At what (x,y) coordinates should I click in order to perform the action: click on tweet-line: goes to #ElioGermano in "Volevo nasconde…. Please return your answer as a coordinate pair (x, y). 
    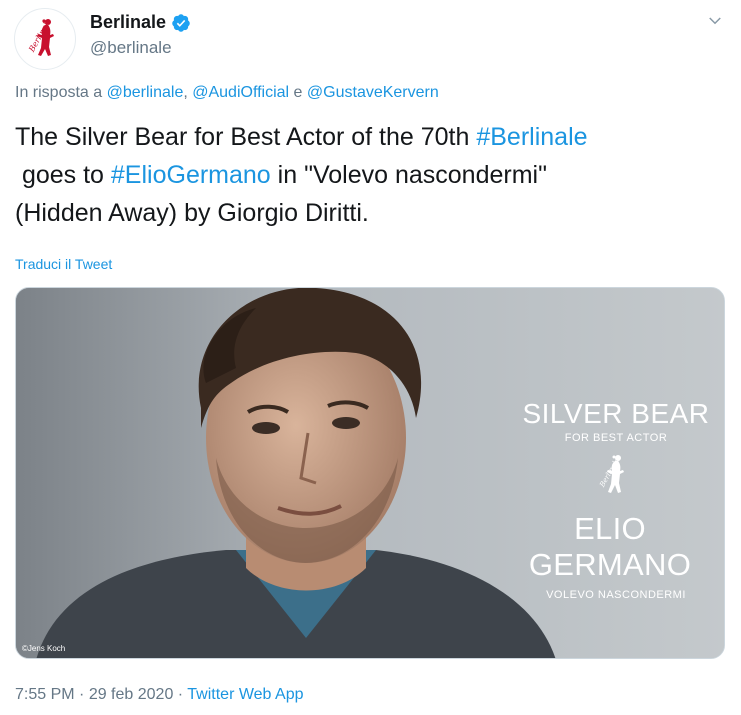
    Looking at the image, I should click on (371, 175).